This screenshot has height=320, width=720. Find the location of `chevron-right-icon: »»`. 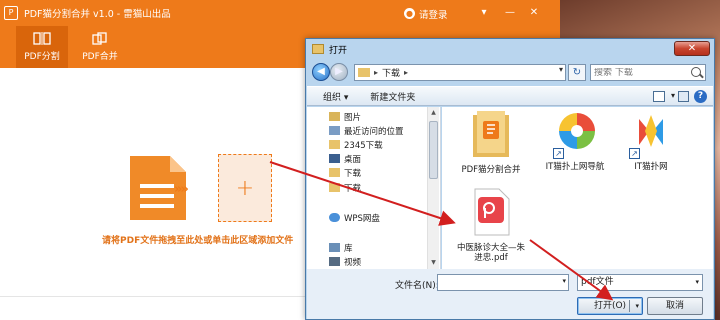

chevron-right-icon: »» is located at coordinates (181, 189).